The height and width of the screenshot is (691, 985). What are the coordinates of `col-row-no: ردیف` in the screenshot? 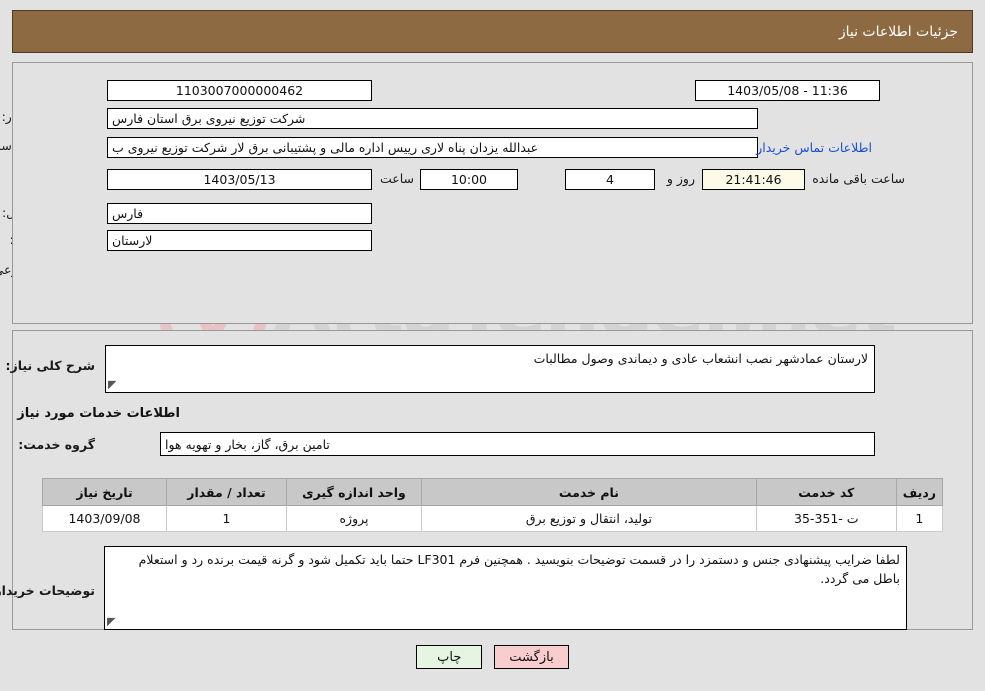 It's located at (919, 492).